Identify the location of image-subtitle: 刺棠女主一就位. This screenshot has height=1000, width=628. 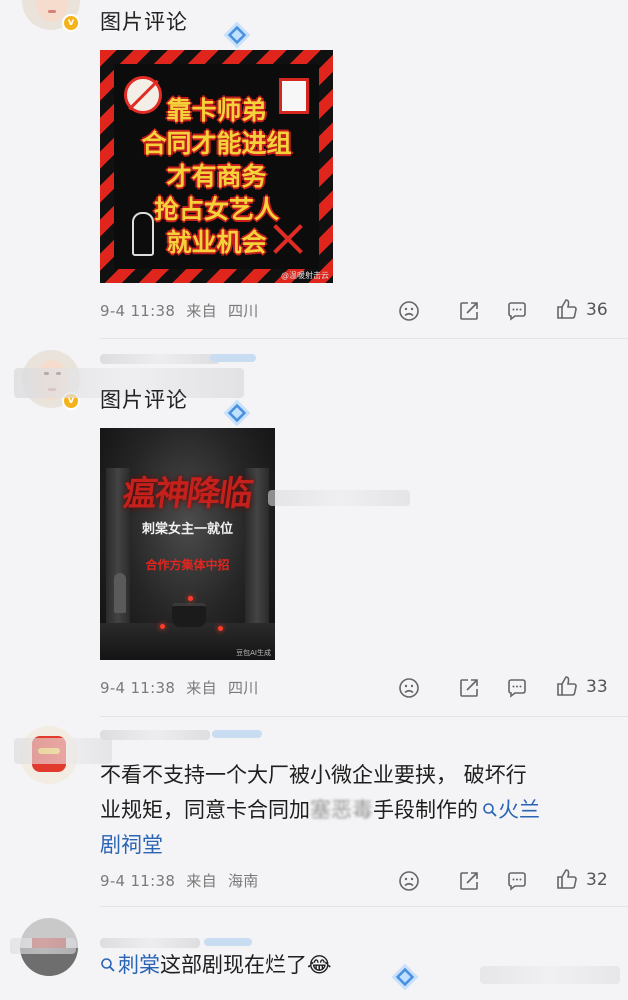
(187, 529).